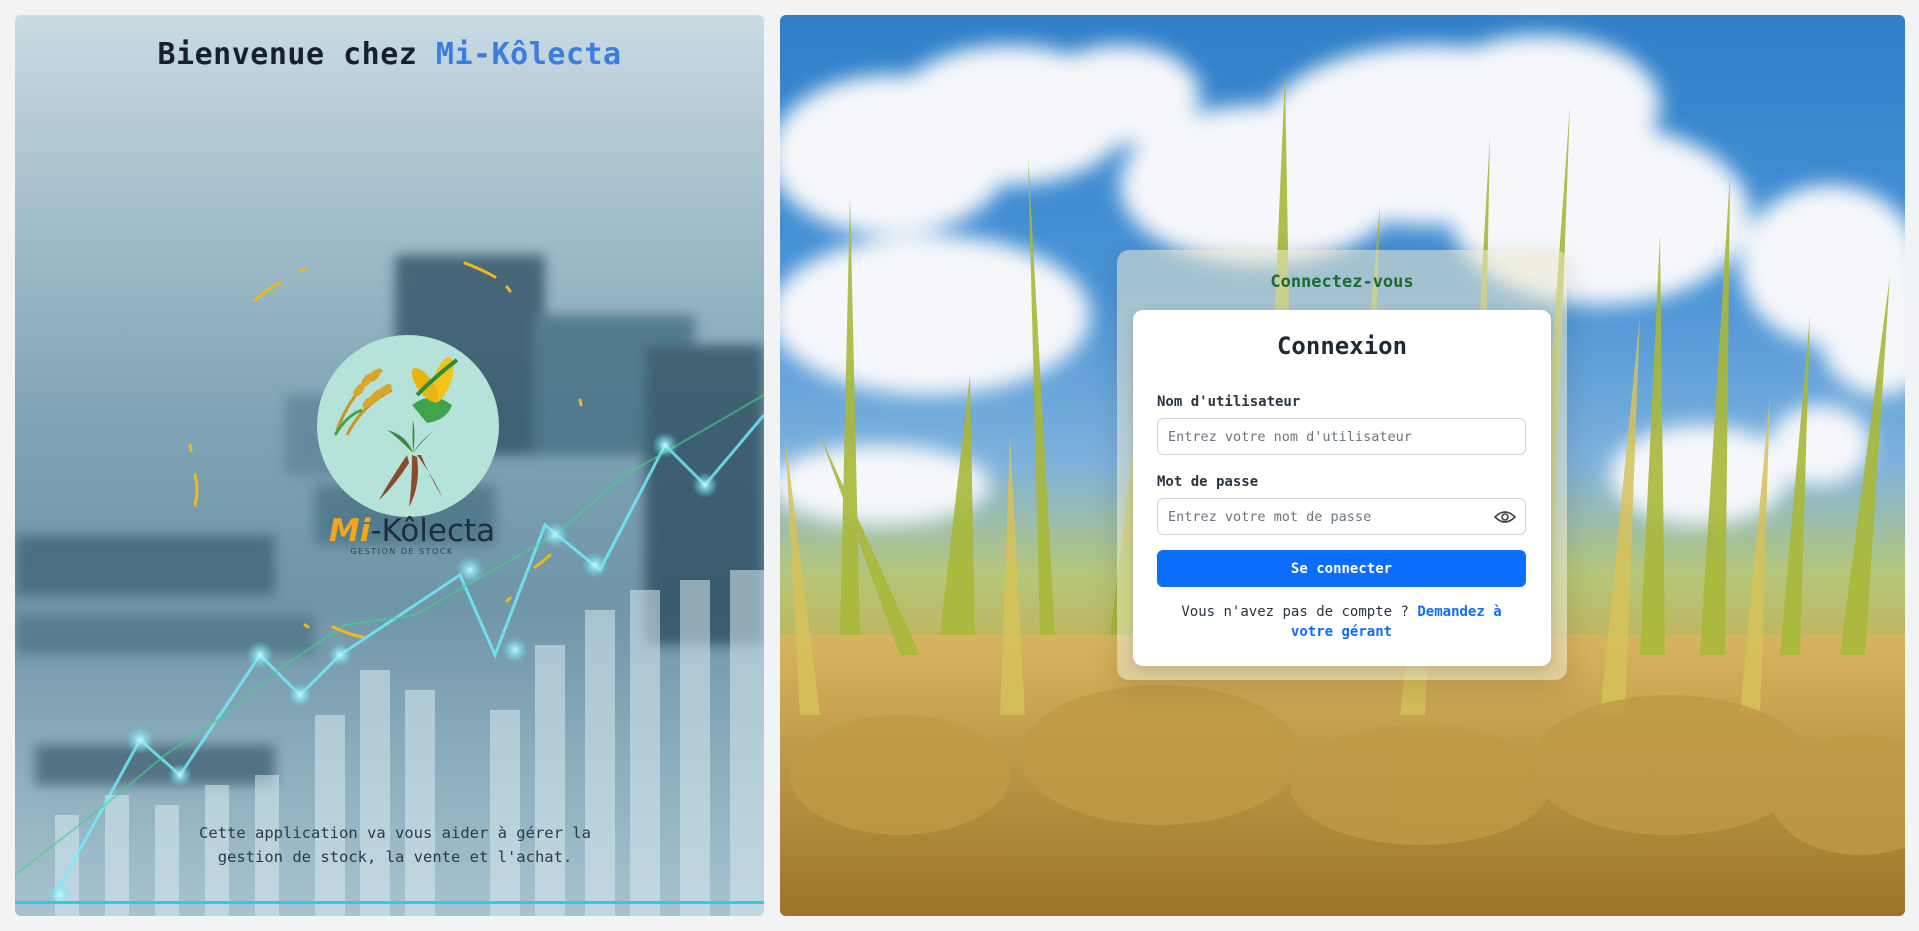 This screenshot has height=931, width=1919. I want to click on username-input, so click(1341, 436).